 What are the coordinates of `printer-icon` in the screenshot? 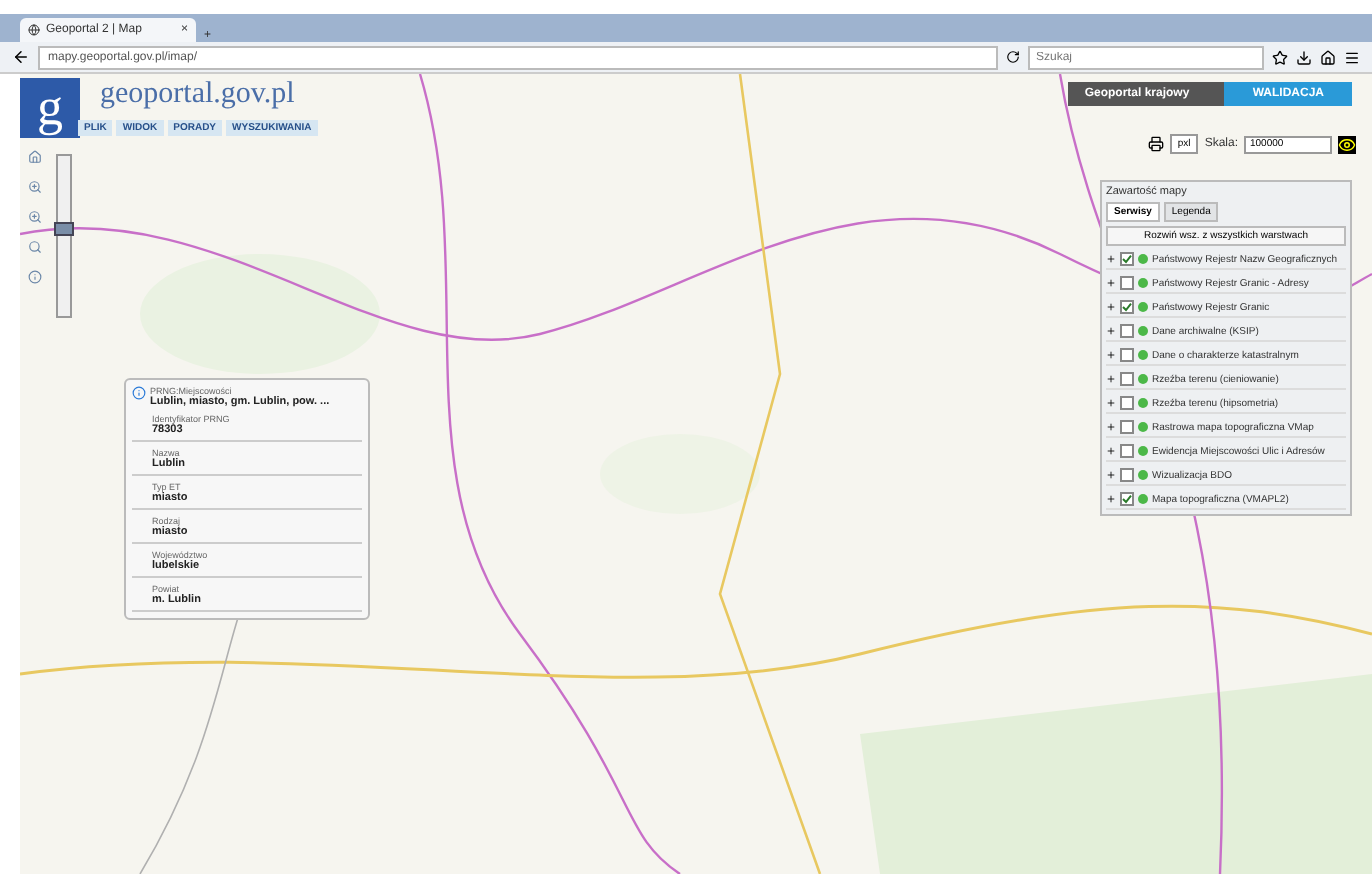 It's located at (1155, 144).